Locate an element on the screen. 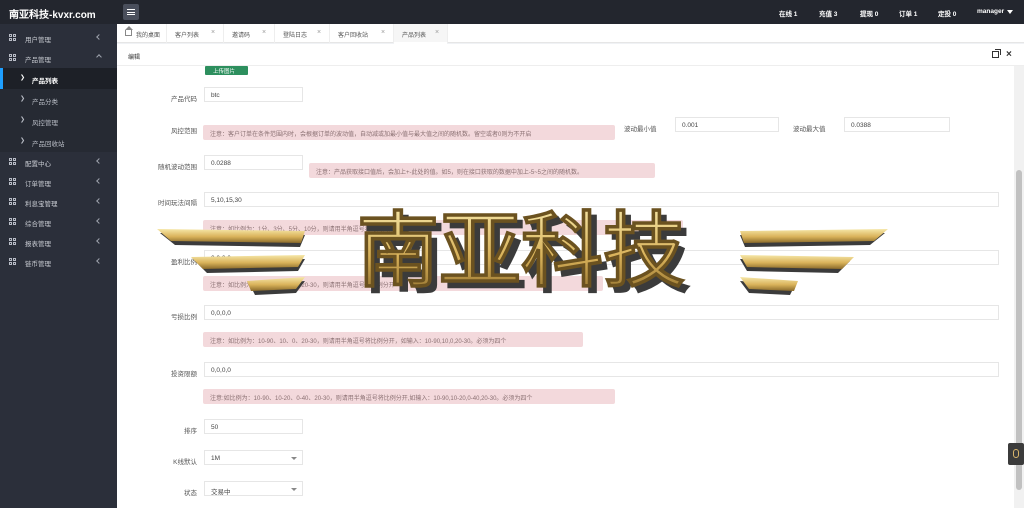 This screenshot has width=1024, height=508. floating-widget is located at coordinates (1016, 454).